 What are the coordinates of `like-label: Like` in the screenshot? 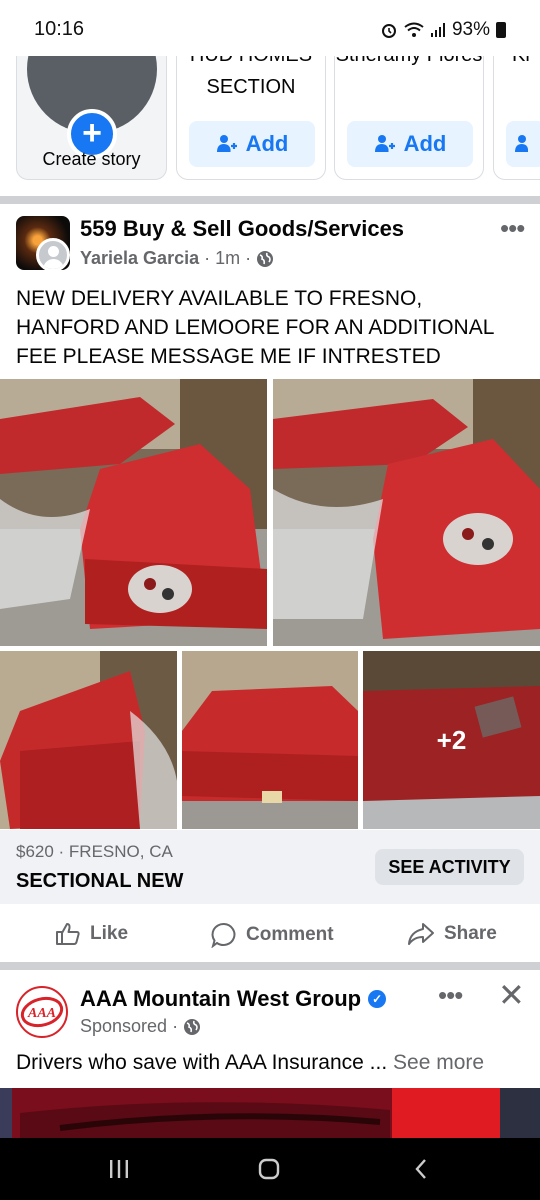 It's located at (109, 933).